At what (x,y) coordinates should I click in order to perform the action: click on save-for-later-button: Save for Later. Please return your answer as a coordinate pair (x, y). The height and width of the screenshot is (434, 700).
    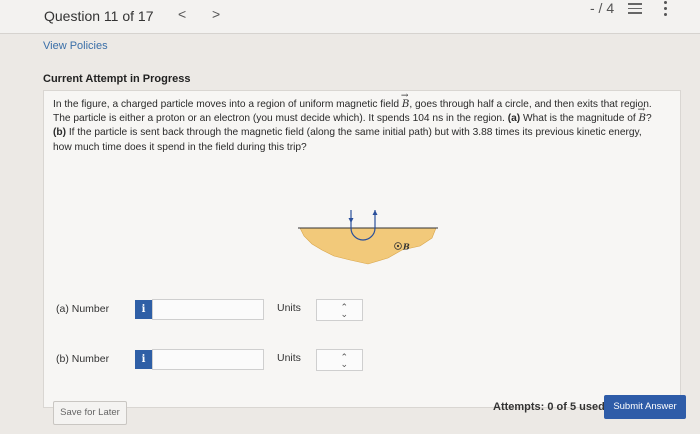
    Looking at the image, I should click on (90, 413).